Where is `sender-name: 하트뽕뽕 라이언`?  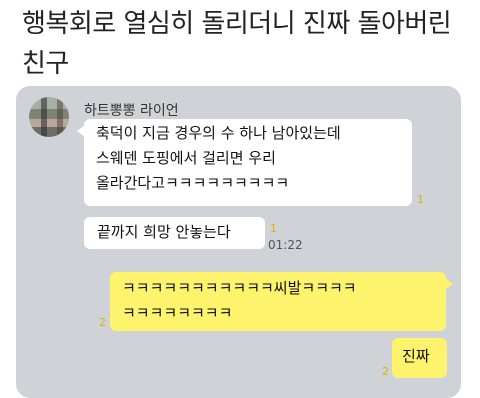 sender-name: 하트뽕뽕 라이언 is located at coordinates (131, 111).